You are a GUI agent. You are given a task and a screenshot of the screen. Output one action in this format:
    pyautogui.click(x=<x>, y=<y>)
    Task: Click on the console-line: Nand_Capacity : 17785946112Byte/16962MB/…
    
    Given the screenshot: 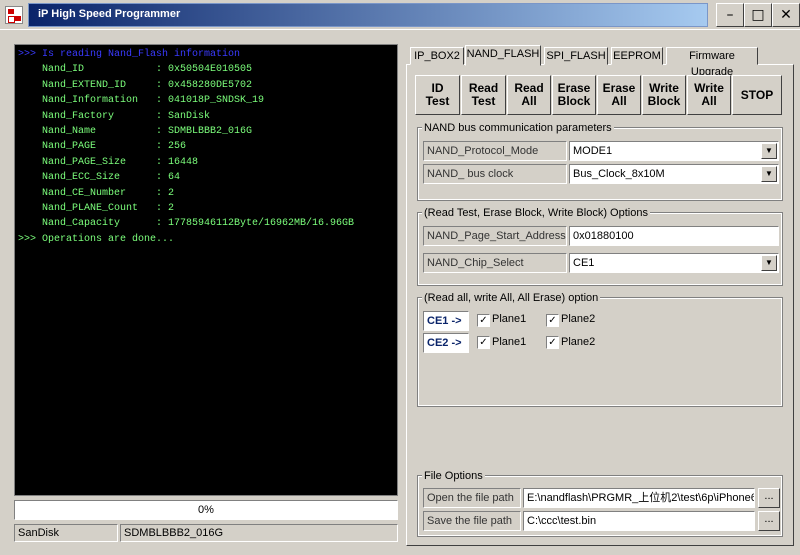 What is the action you would take?
    pyautogui.click(x=186, y=224)
    